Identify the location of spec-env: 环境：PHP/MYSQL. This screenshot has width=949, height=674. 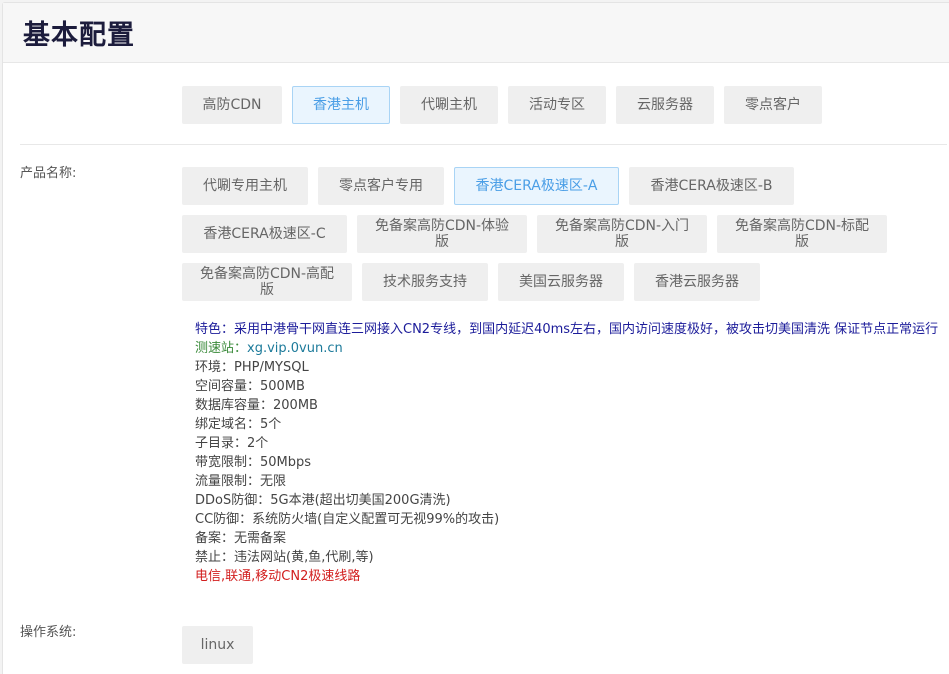
(252, 367).